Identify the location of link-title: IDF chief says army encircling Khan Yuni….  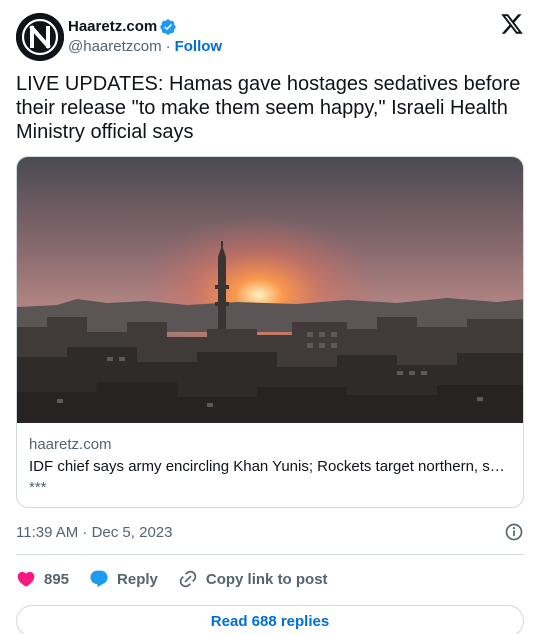
(270, 467).